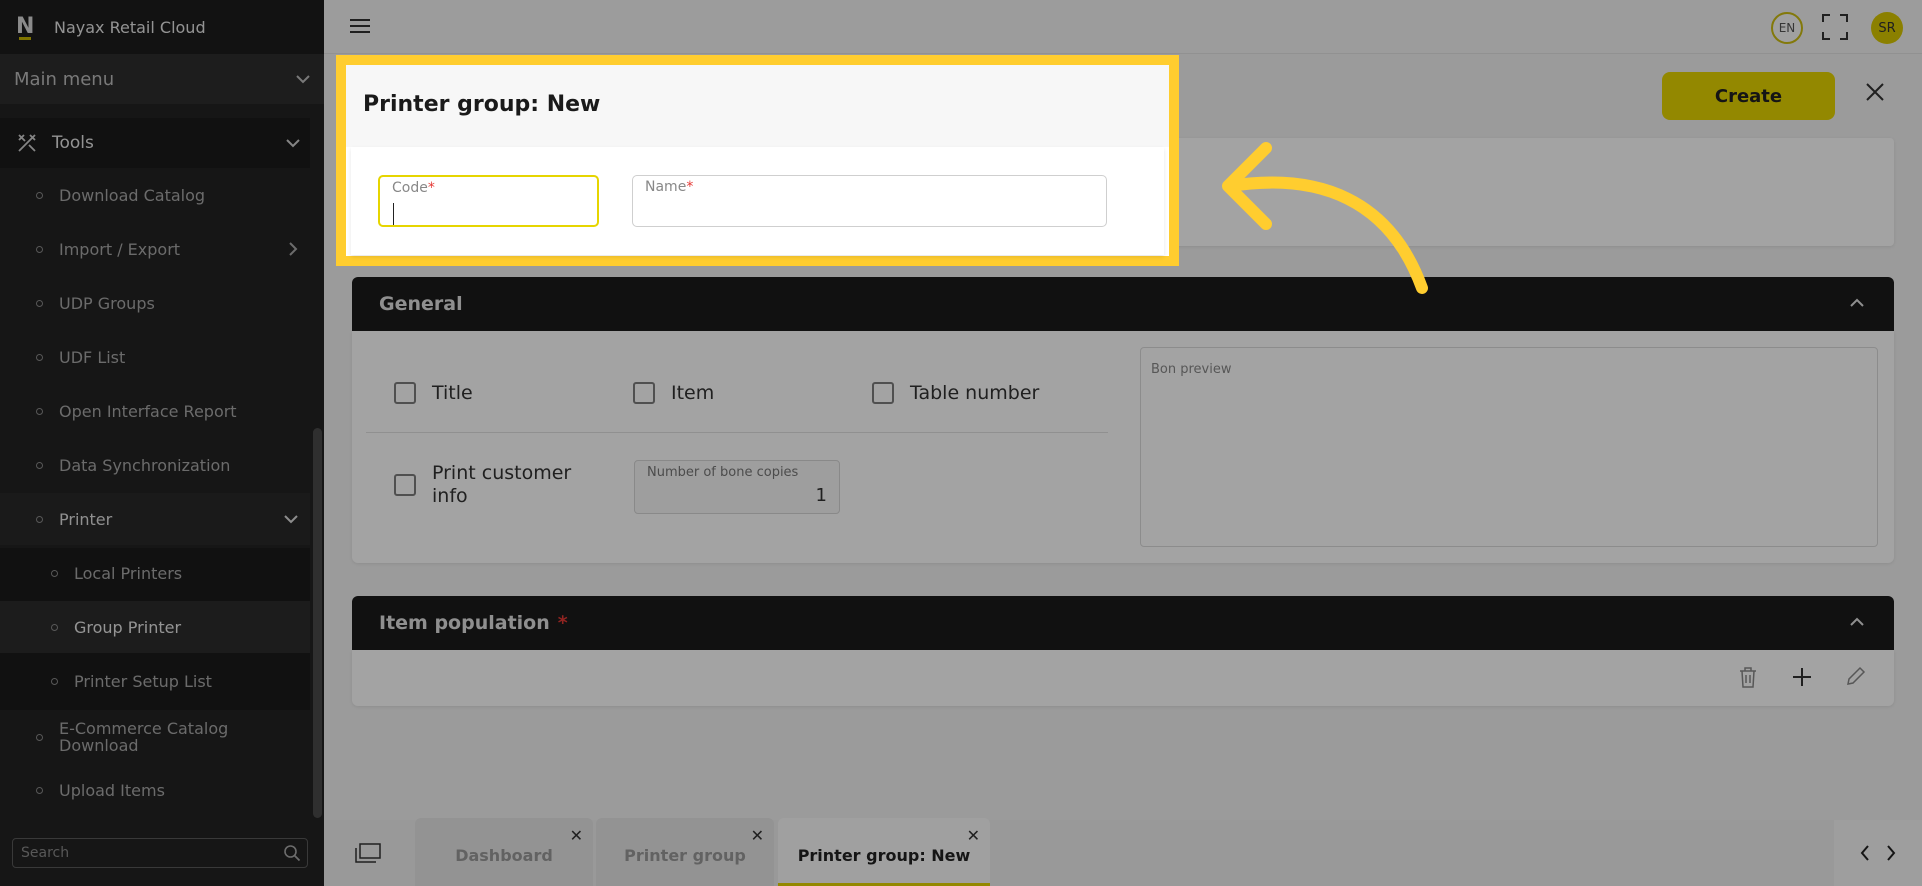 The height and width of the screenshot is (886, 1922). I want to click on sidebar-item-printer-setup-list: Printer Setup List, so click(155, 681).